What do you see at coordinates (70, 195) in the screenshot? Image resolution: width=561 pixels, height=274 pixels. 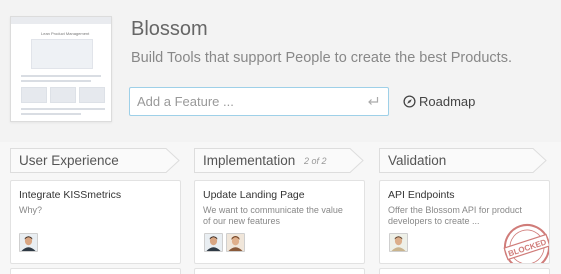 I see `card-title: Integrate KISSmetrics` at bounding box center [70, 195].